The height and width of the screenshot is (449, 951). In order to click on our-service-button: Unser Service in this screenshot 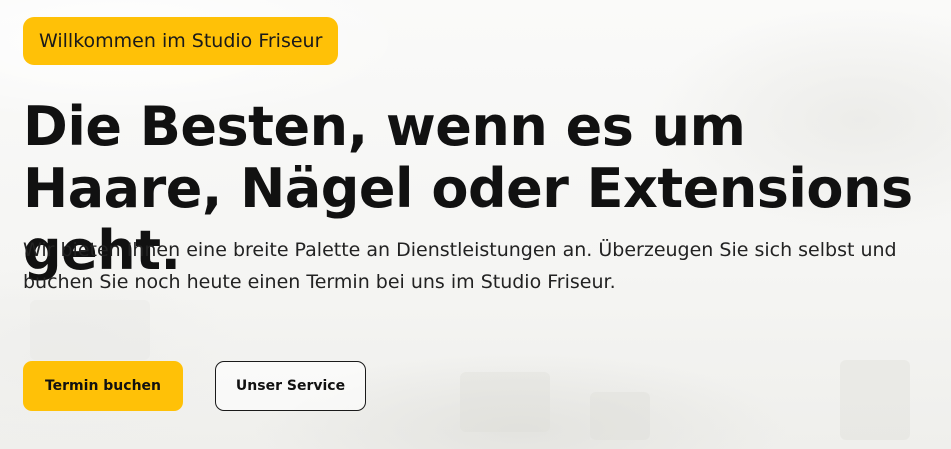, I will do `click(290, 386)`.